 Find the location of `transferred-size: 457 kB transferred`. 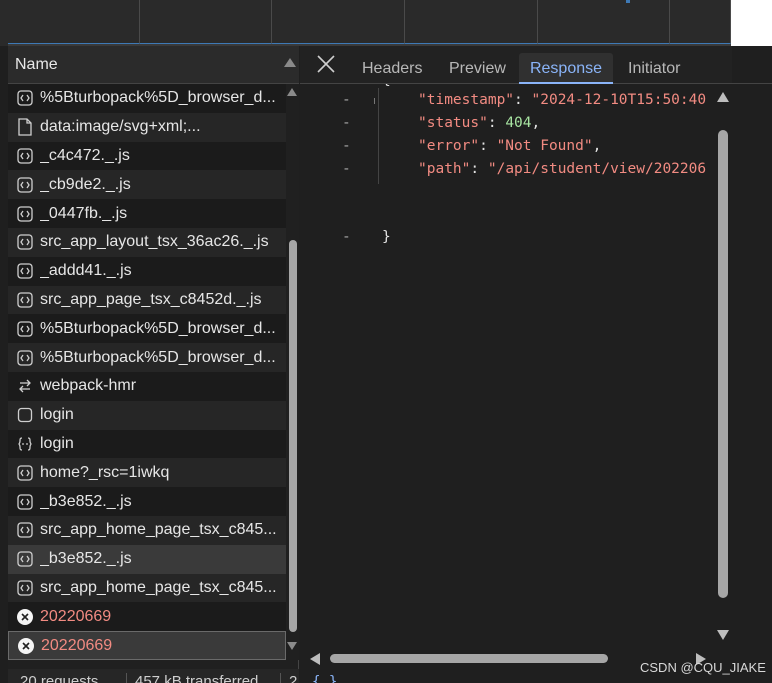

transferred-size: 457 kB transferred is located at coordinates (192, 678).